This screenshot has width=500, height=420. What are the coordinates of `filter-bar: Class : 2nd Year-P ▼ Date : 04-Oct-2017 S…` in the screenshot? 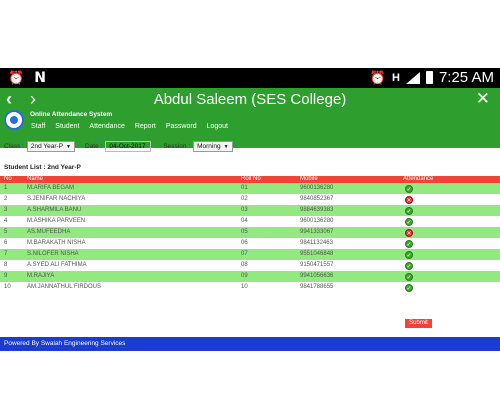 It's located at (120, 146).